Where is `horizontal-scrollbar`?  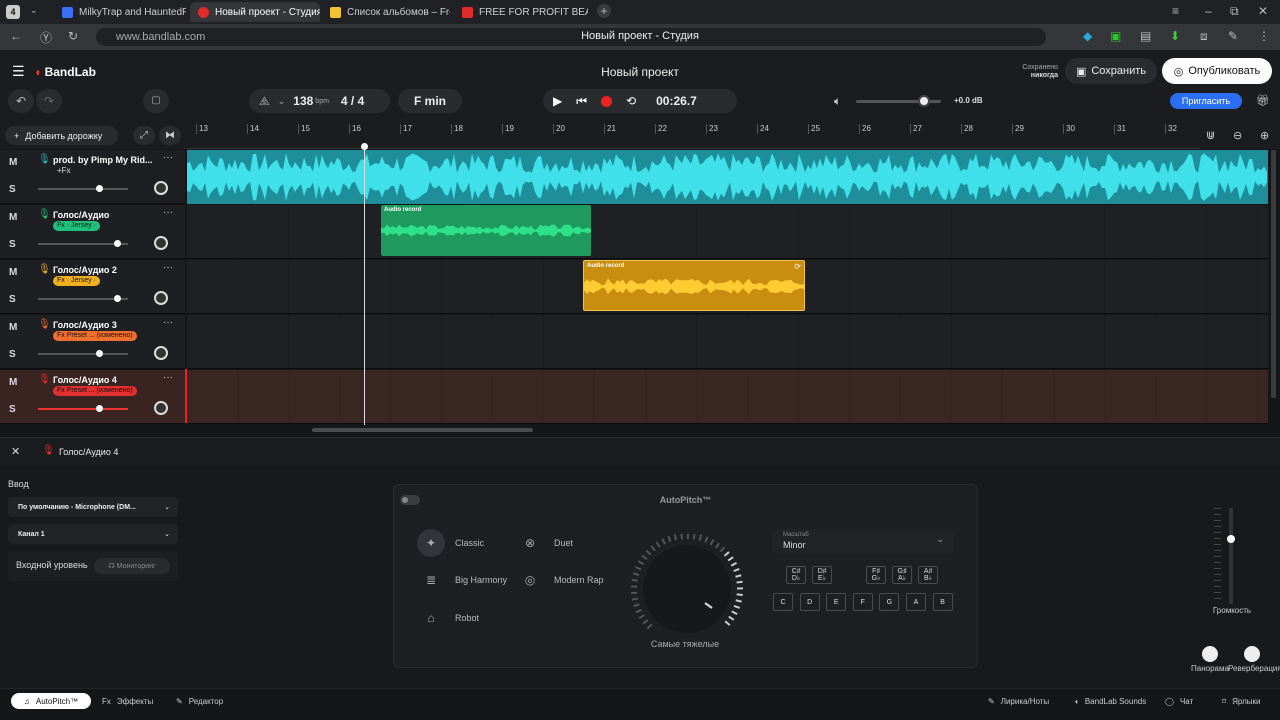
horizontal-scrollbar is located at coordinates (422, 430).